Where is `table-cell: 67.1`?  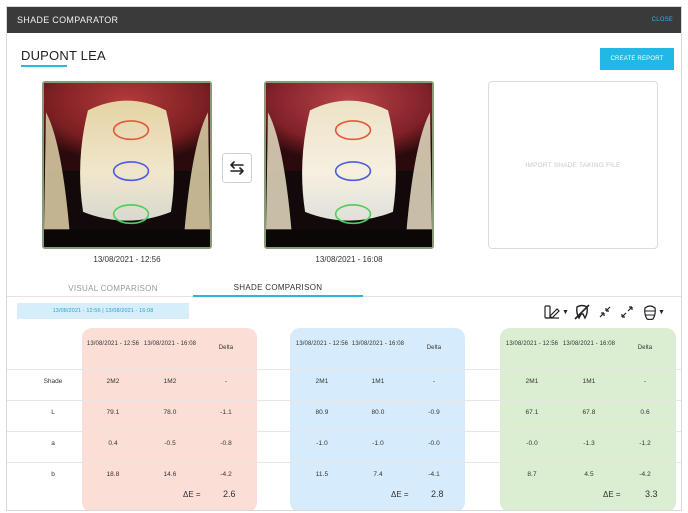 table-cell: 67.1 is located at coordinates (532, 412).